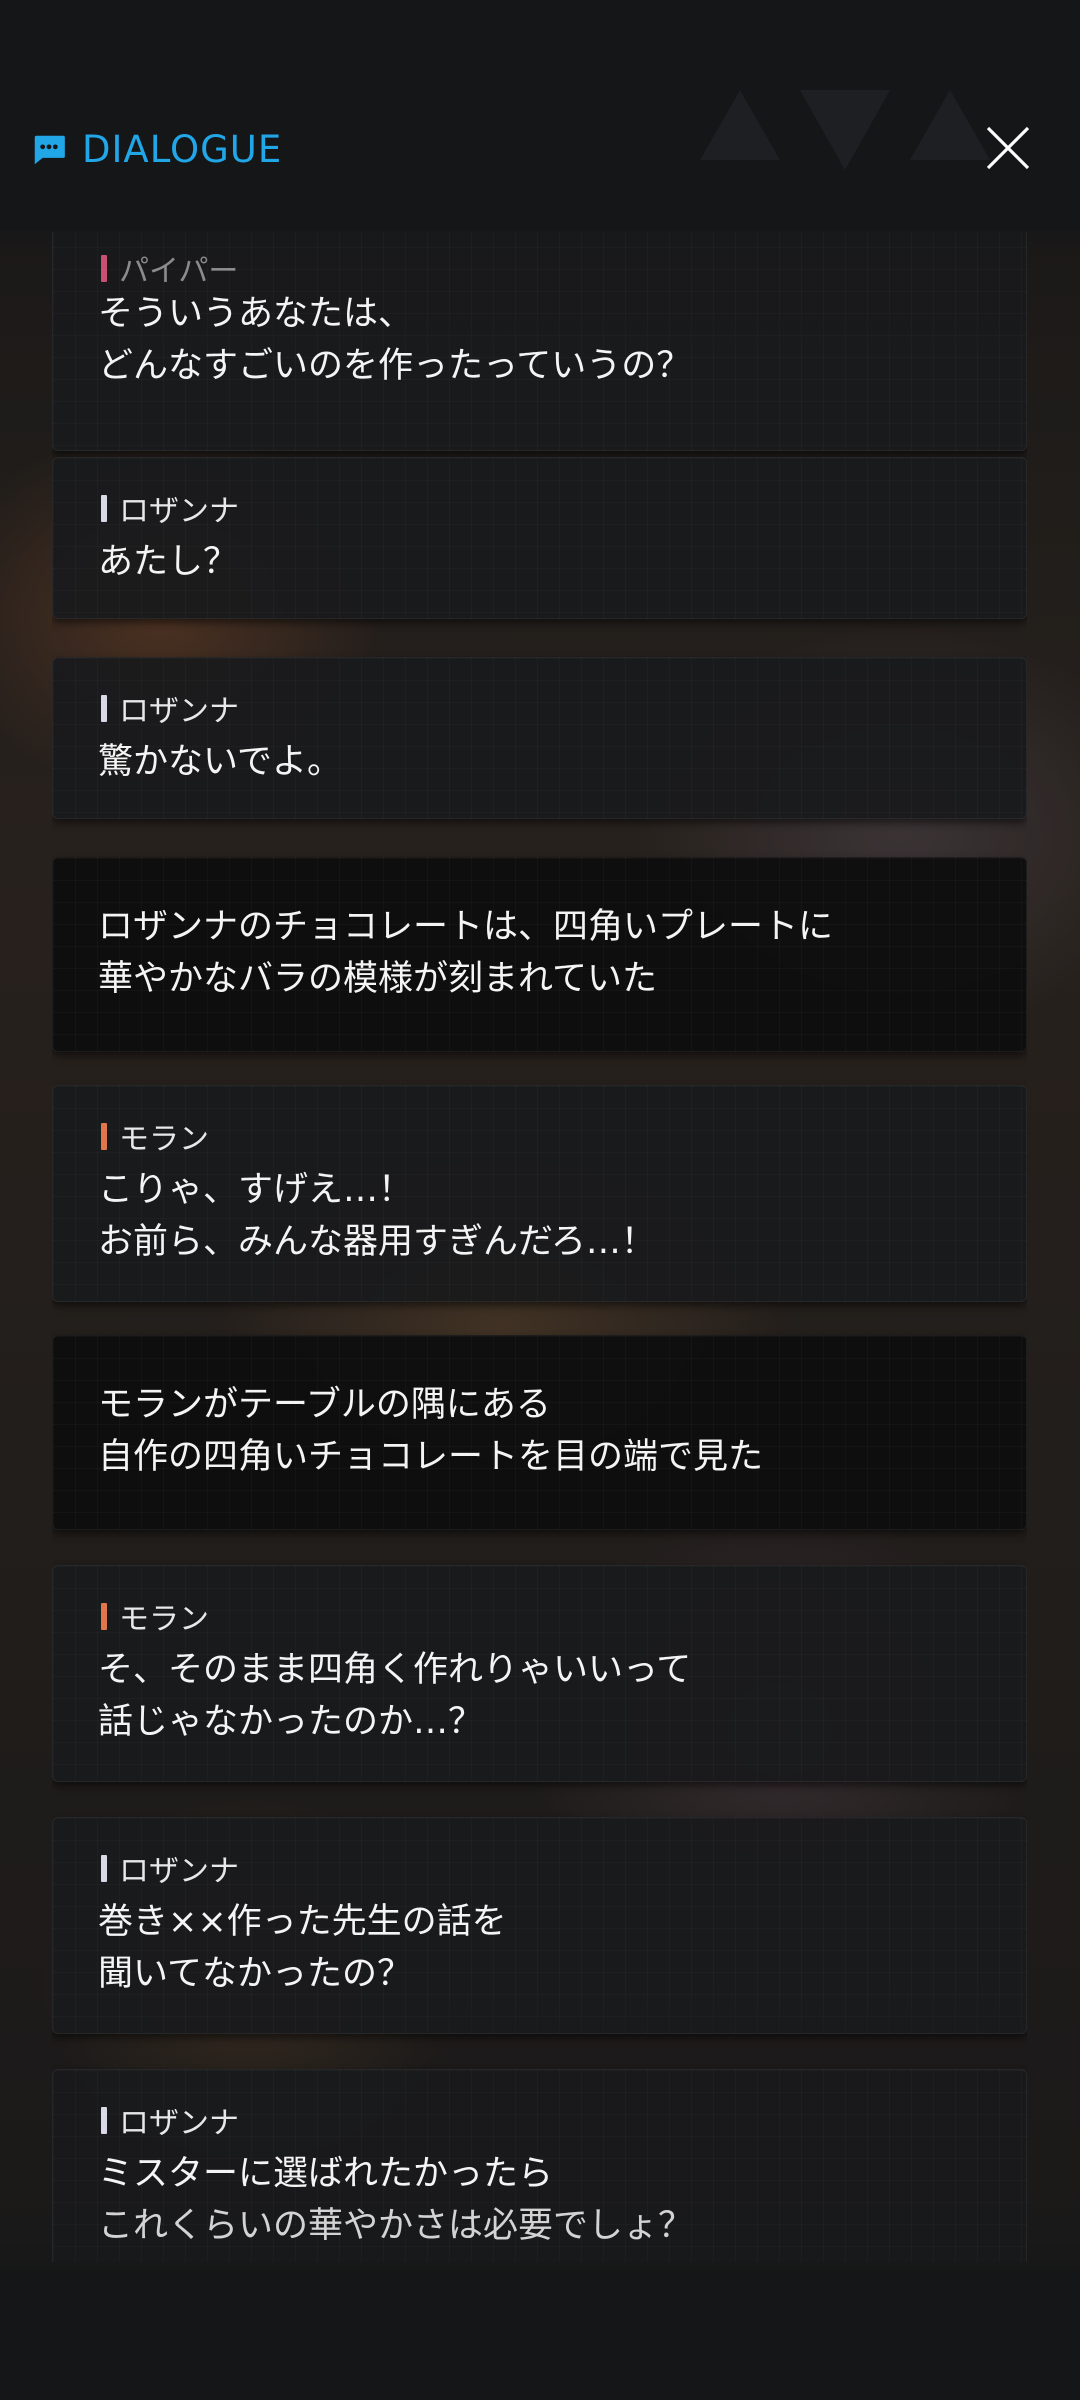  I want to click on close-icon, so click(1008, 148).